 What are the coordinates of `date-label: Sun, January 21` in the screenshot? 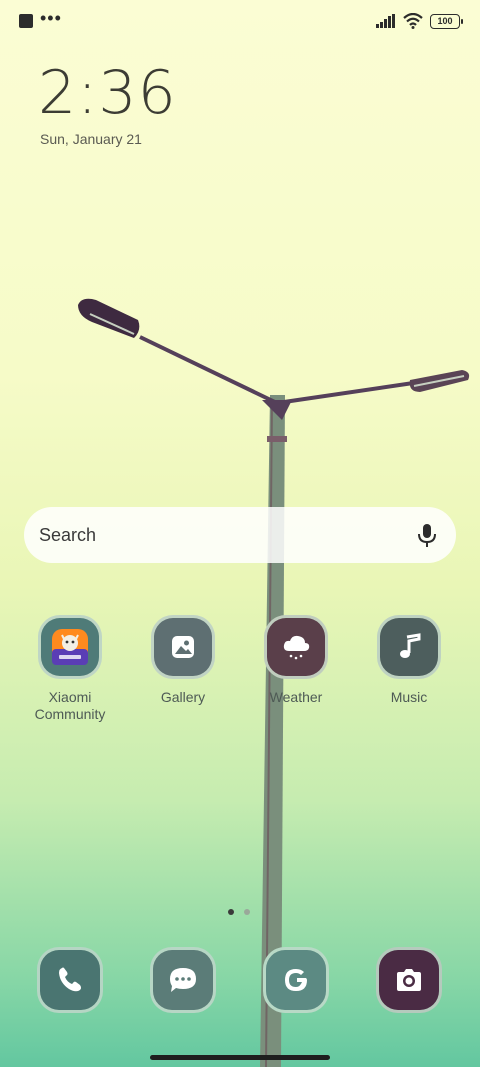 It's located at (91, 139).